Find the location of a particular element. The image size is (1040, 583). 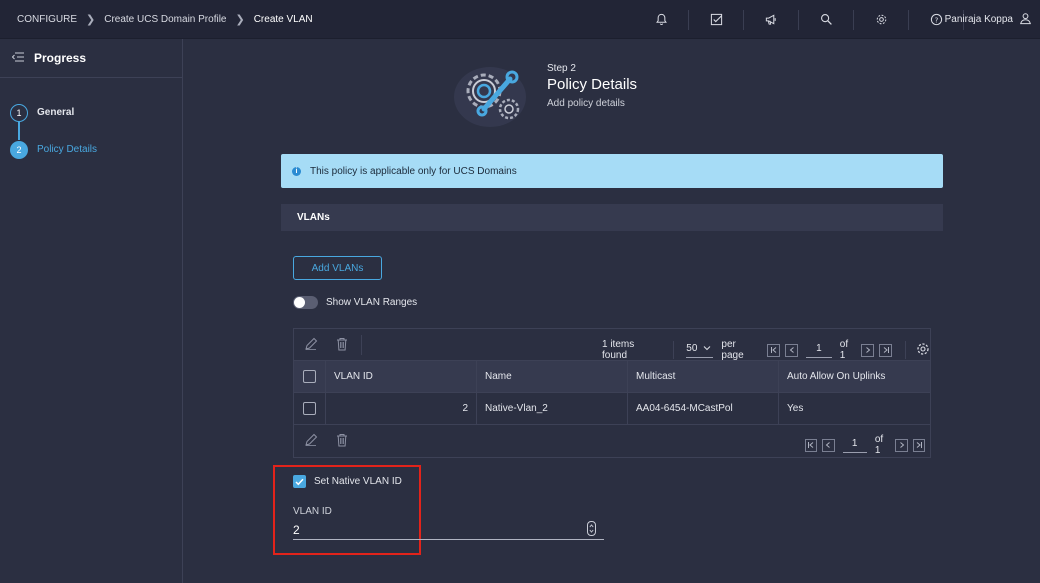

set-native-vlan-label: Set Native VLAN ID is located at coordinates (358, 481).